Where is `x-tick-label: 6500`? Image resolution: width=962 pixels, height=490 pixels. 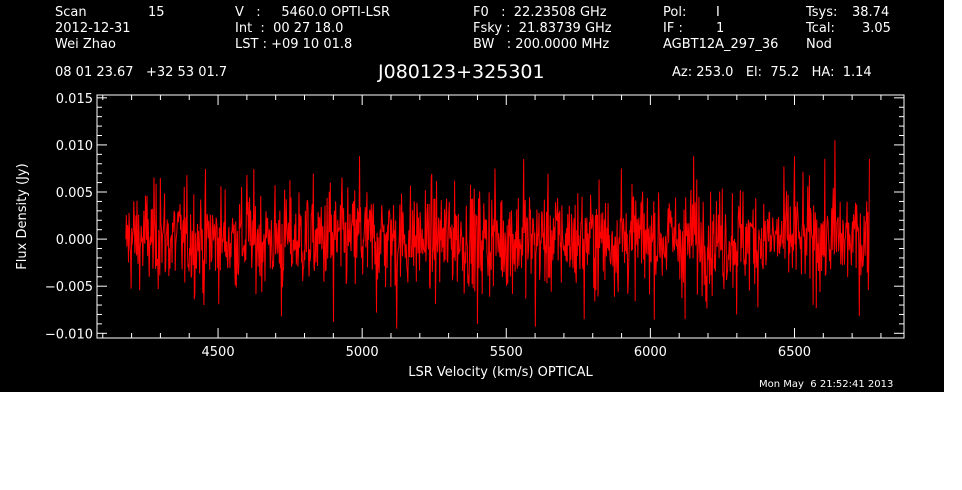 x-tick-label: 6500 is located at coordinates (794, 352).